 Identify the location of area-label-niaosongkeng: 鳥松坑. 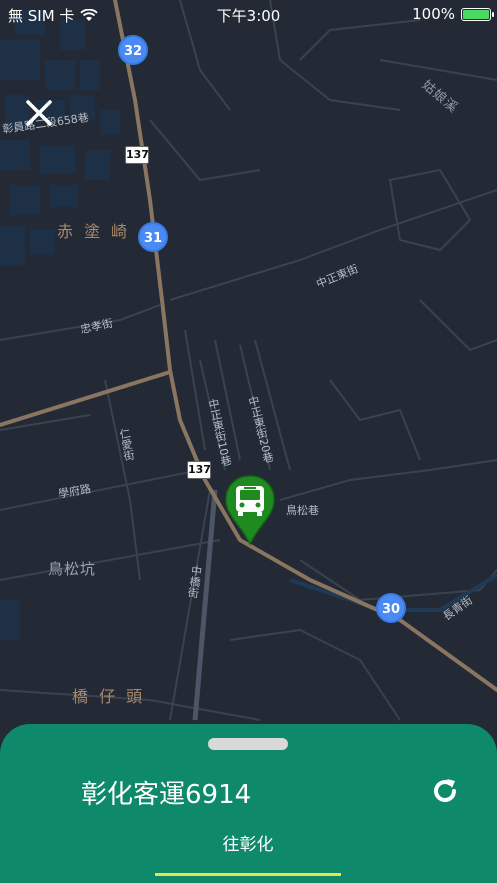
(72, 569).